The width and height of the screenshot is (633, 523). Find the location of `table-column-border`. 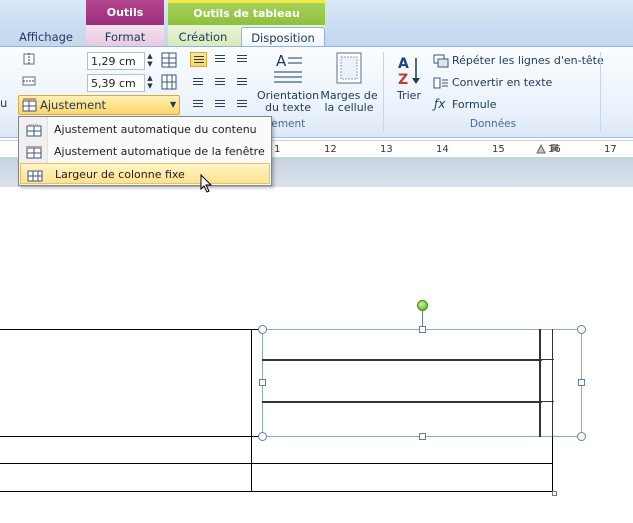

table-column-border is located at coordinates (251, 410).